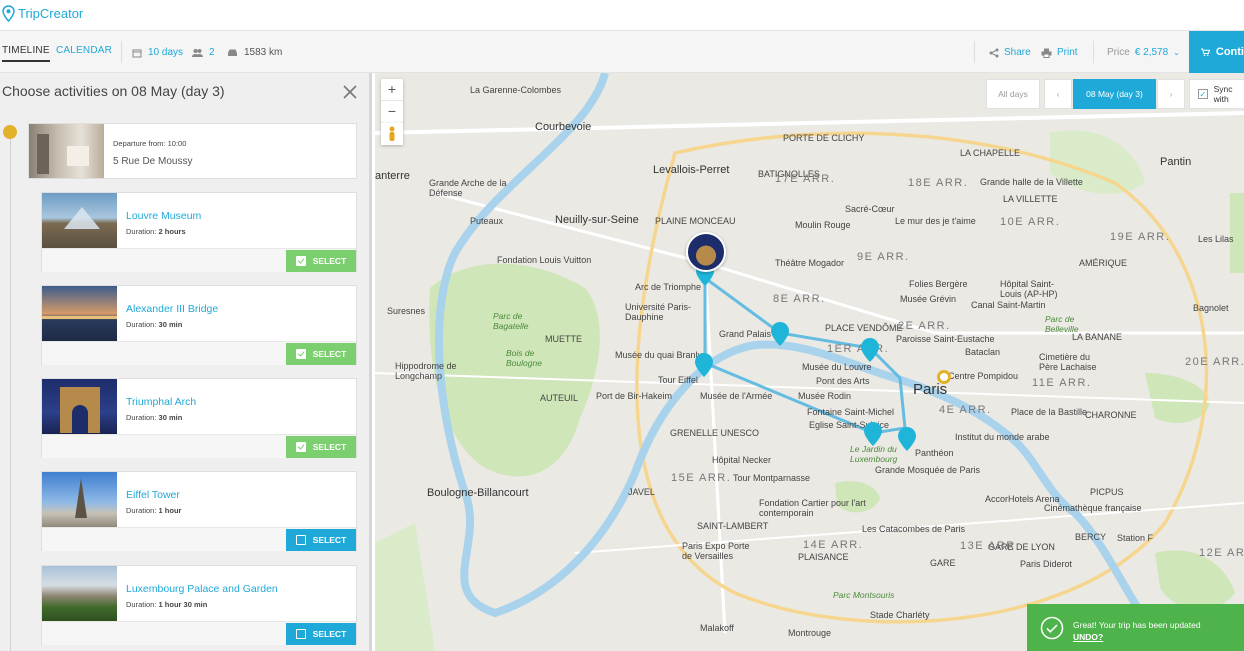 The height and width of the screenshot is (651, 1244). I want to click on activity-card: Eiffel Tower Duration: 1 hour SELECT, so click(199, 511).